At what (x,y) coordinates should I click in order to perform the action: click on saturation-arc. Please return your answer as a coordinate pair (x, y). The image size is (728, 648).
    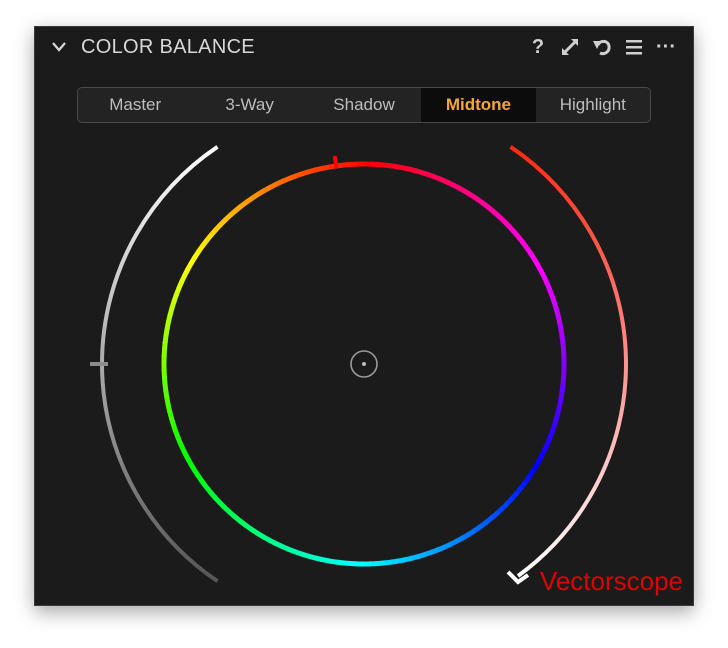
    Looking at the image, I should click on (568, 361).